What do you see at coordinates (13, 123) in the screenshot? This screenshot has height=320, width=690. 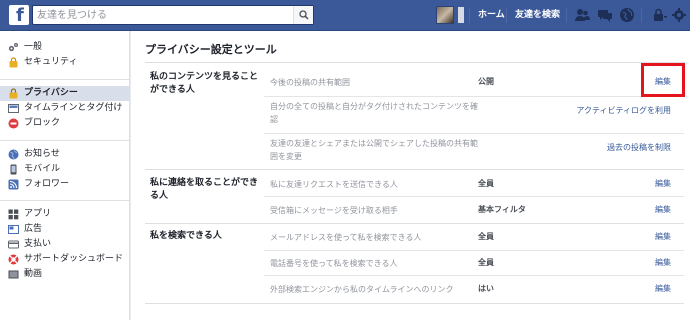 I see `block-icon` at bounding box center [13, 123].